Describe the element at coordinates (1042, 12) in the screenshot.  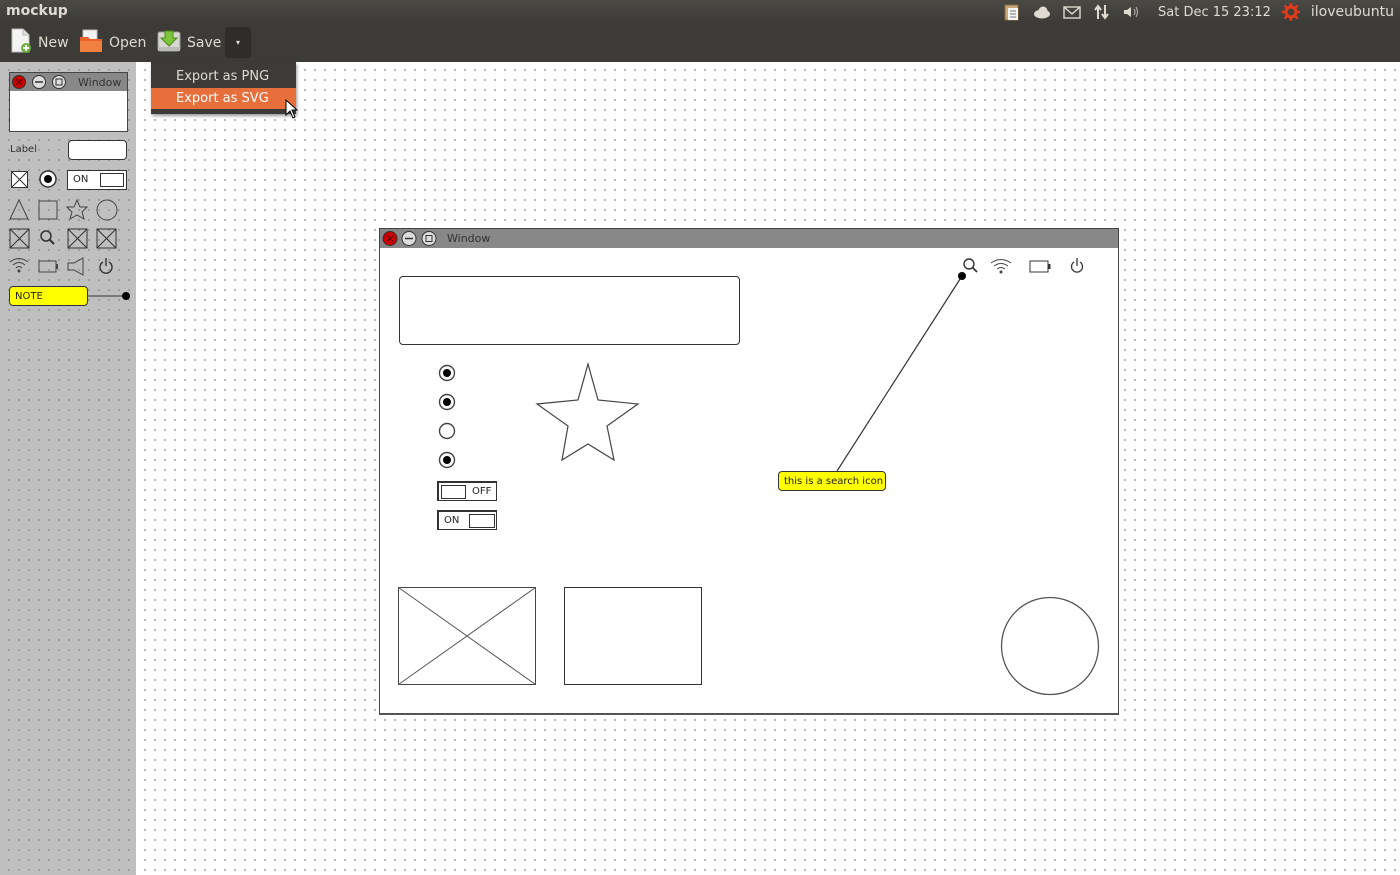
I see `cloud-icon` at that location.